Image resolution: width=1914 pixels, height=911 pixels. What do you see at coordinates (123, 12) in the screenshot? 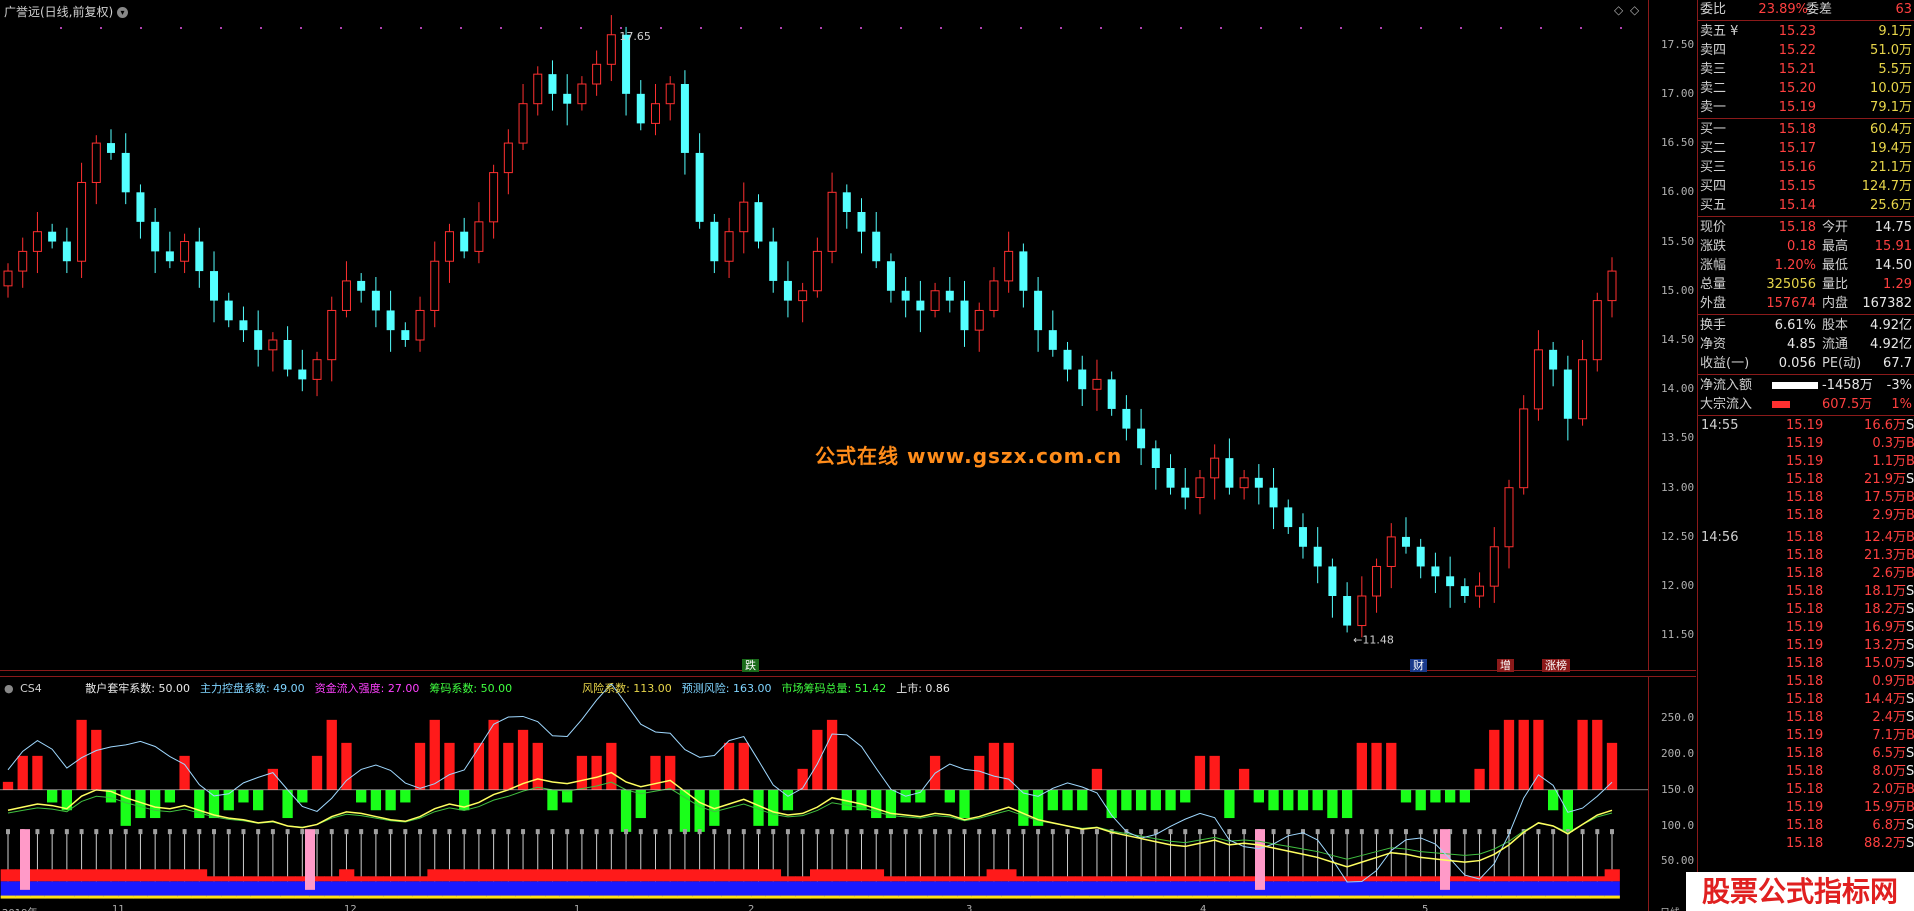
I see `chevron-down-icon: ▾` at bounding box center [123, 12].